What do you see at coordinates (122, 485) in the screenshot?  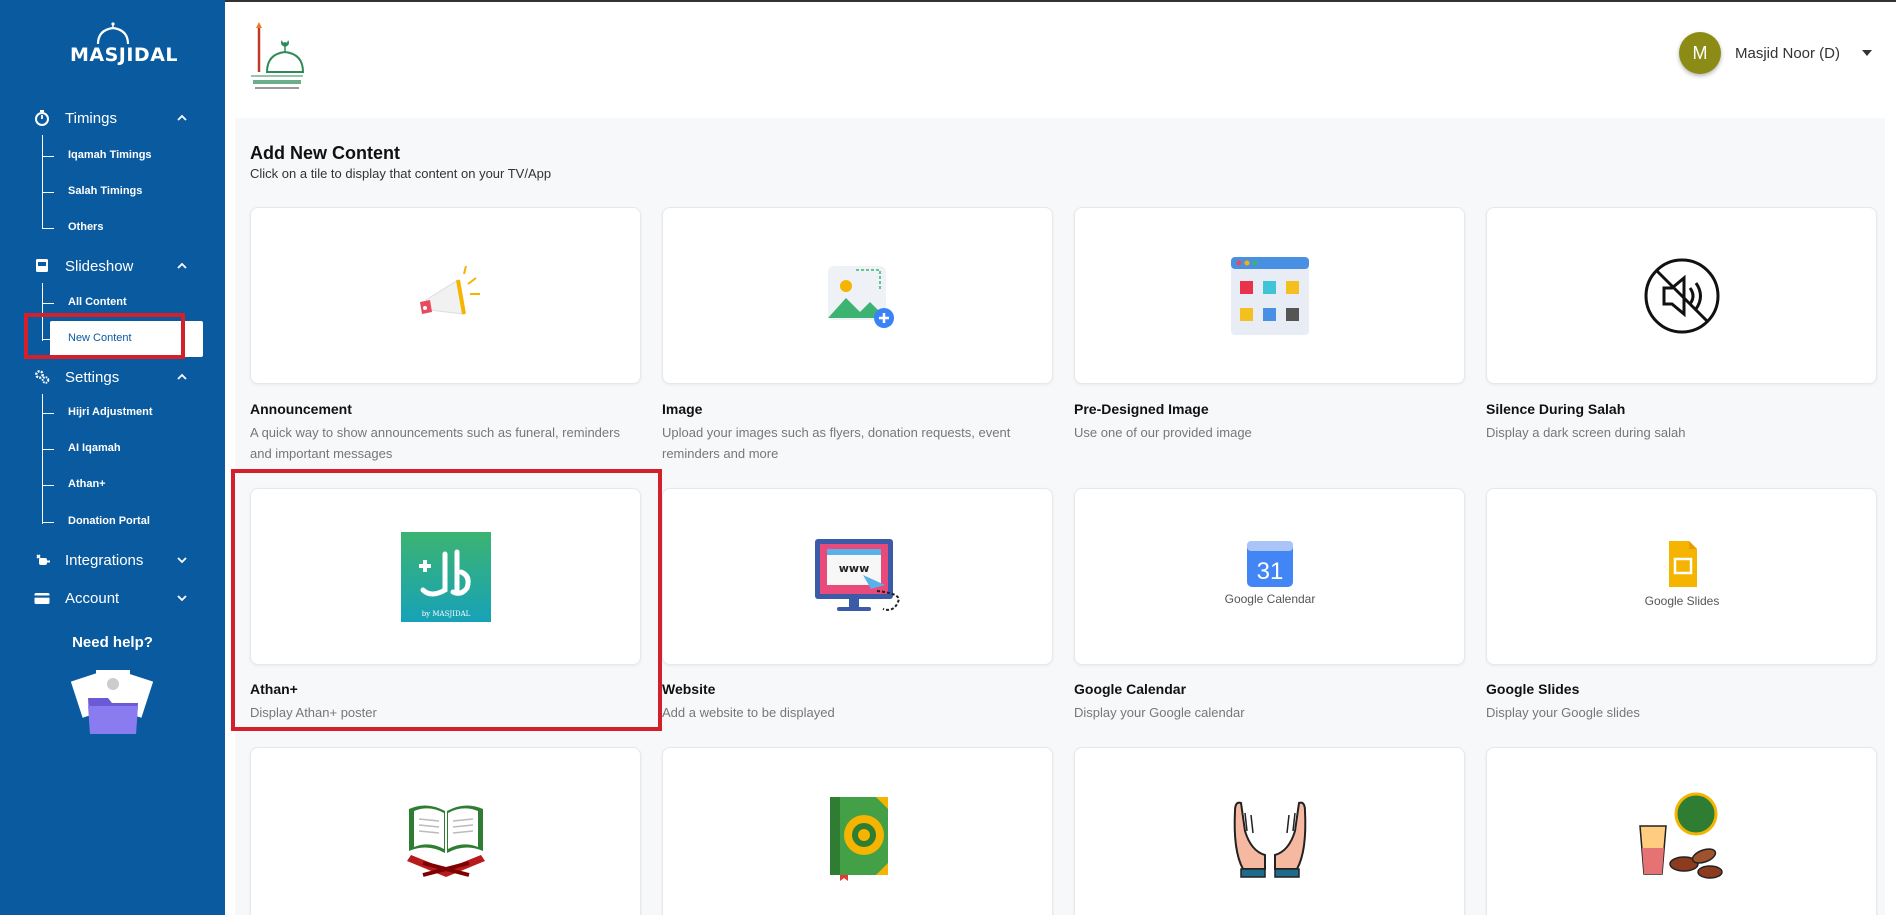 I see `sidebar-item-athan-plus: Athan+` at bounding box center [122, 485].